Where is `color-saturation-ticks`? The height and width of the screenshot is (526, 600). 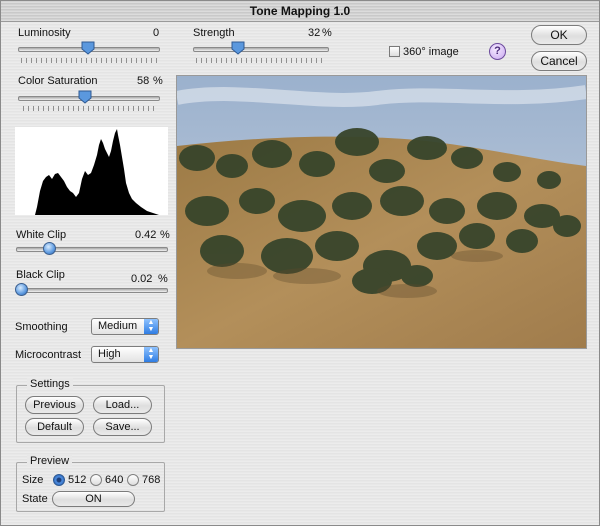 color-saturation-ticks is located at coordinates (90, 108).